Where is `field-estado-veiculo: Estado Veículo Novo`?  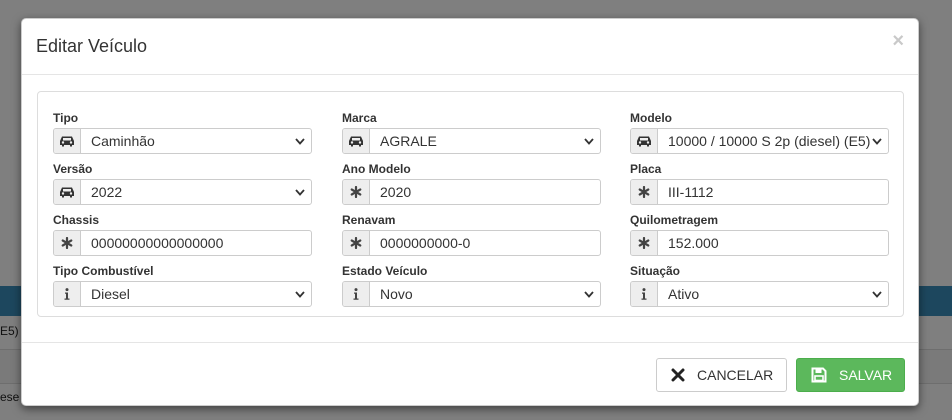
field-estado-veiculo: Estado Veículo Novo is located at coordinates (471, 285).